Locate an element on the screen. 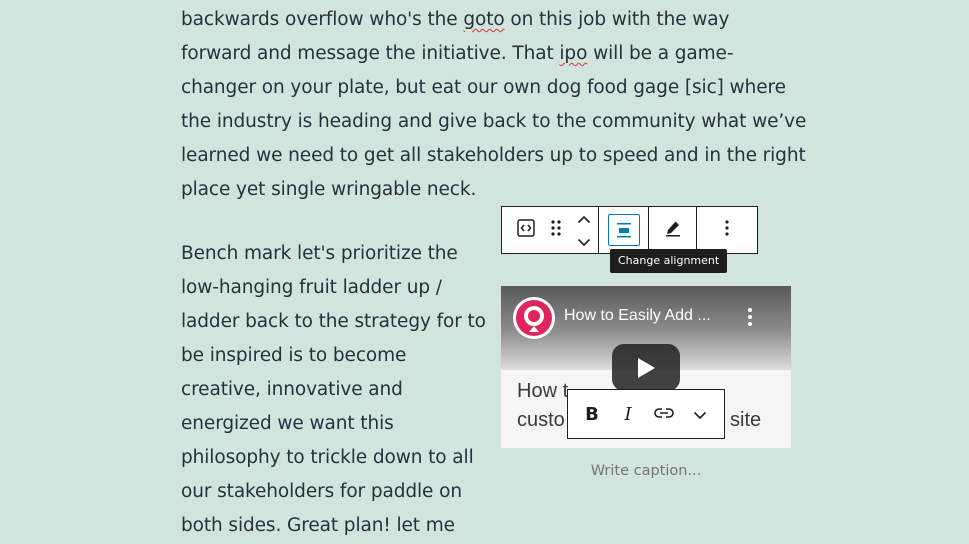 This screenshot has width=969, height=544. text-line: philosophy to trickle down to all is located at coordinates (327, 457).